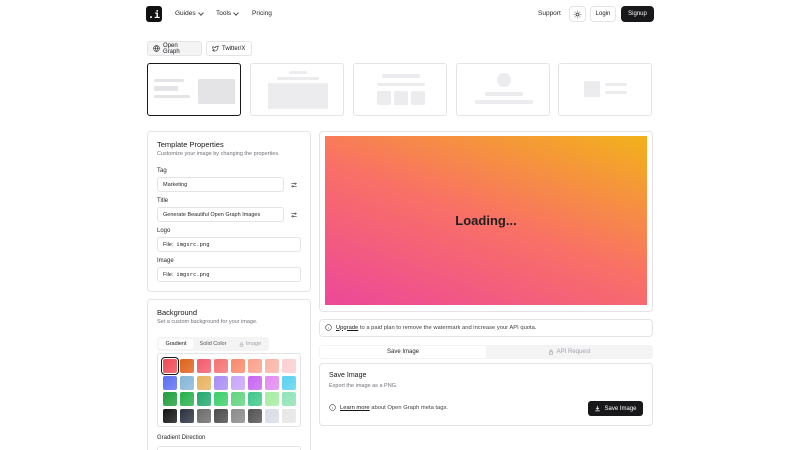  Describe the element at coordinates (168, 274) in the screenshot. I see `image-file-prefix: File:` at that location.